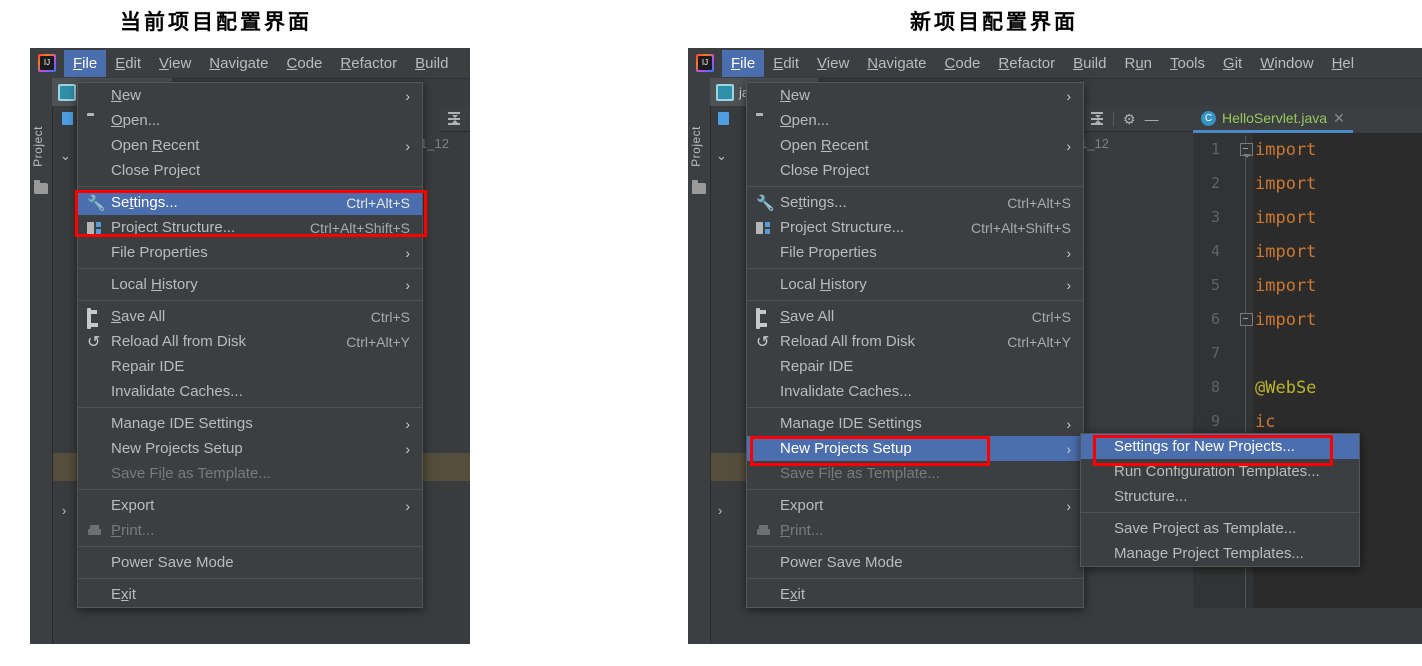  Describe the element at coordinates (1343, 63) in the screenshot. I see `menubar-item-hel: Hel` at that location.